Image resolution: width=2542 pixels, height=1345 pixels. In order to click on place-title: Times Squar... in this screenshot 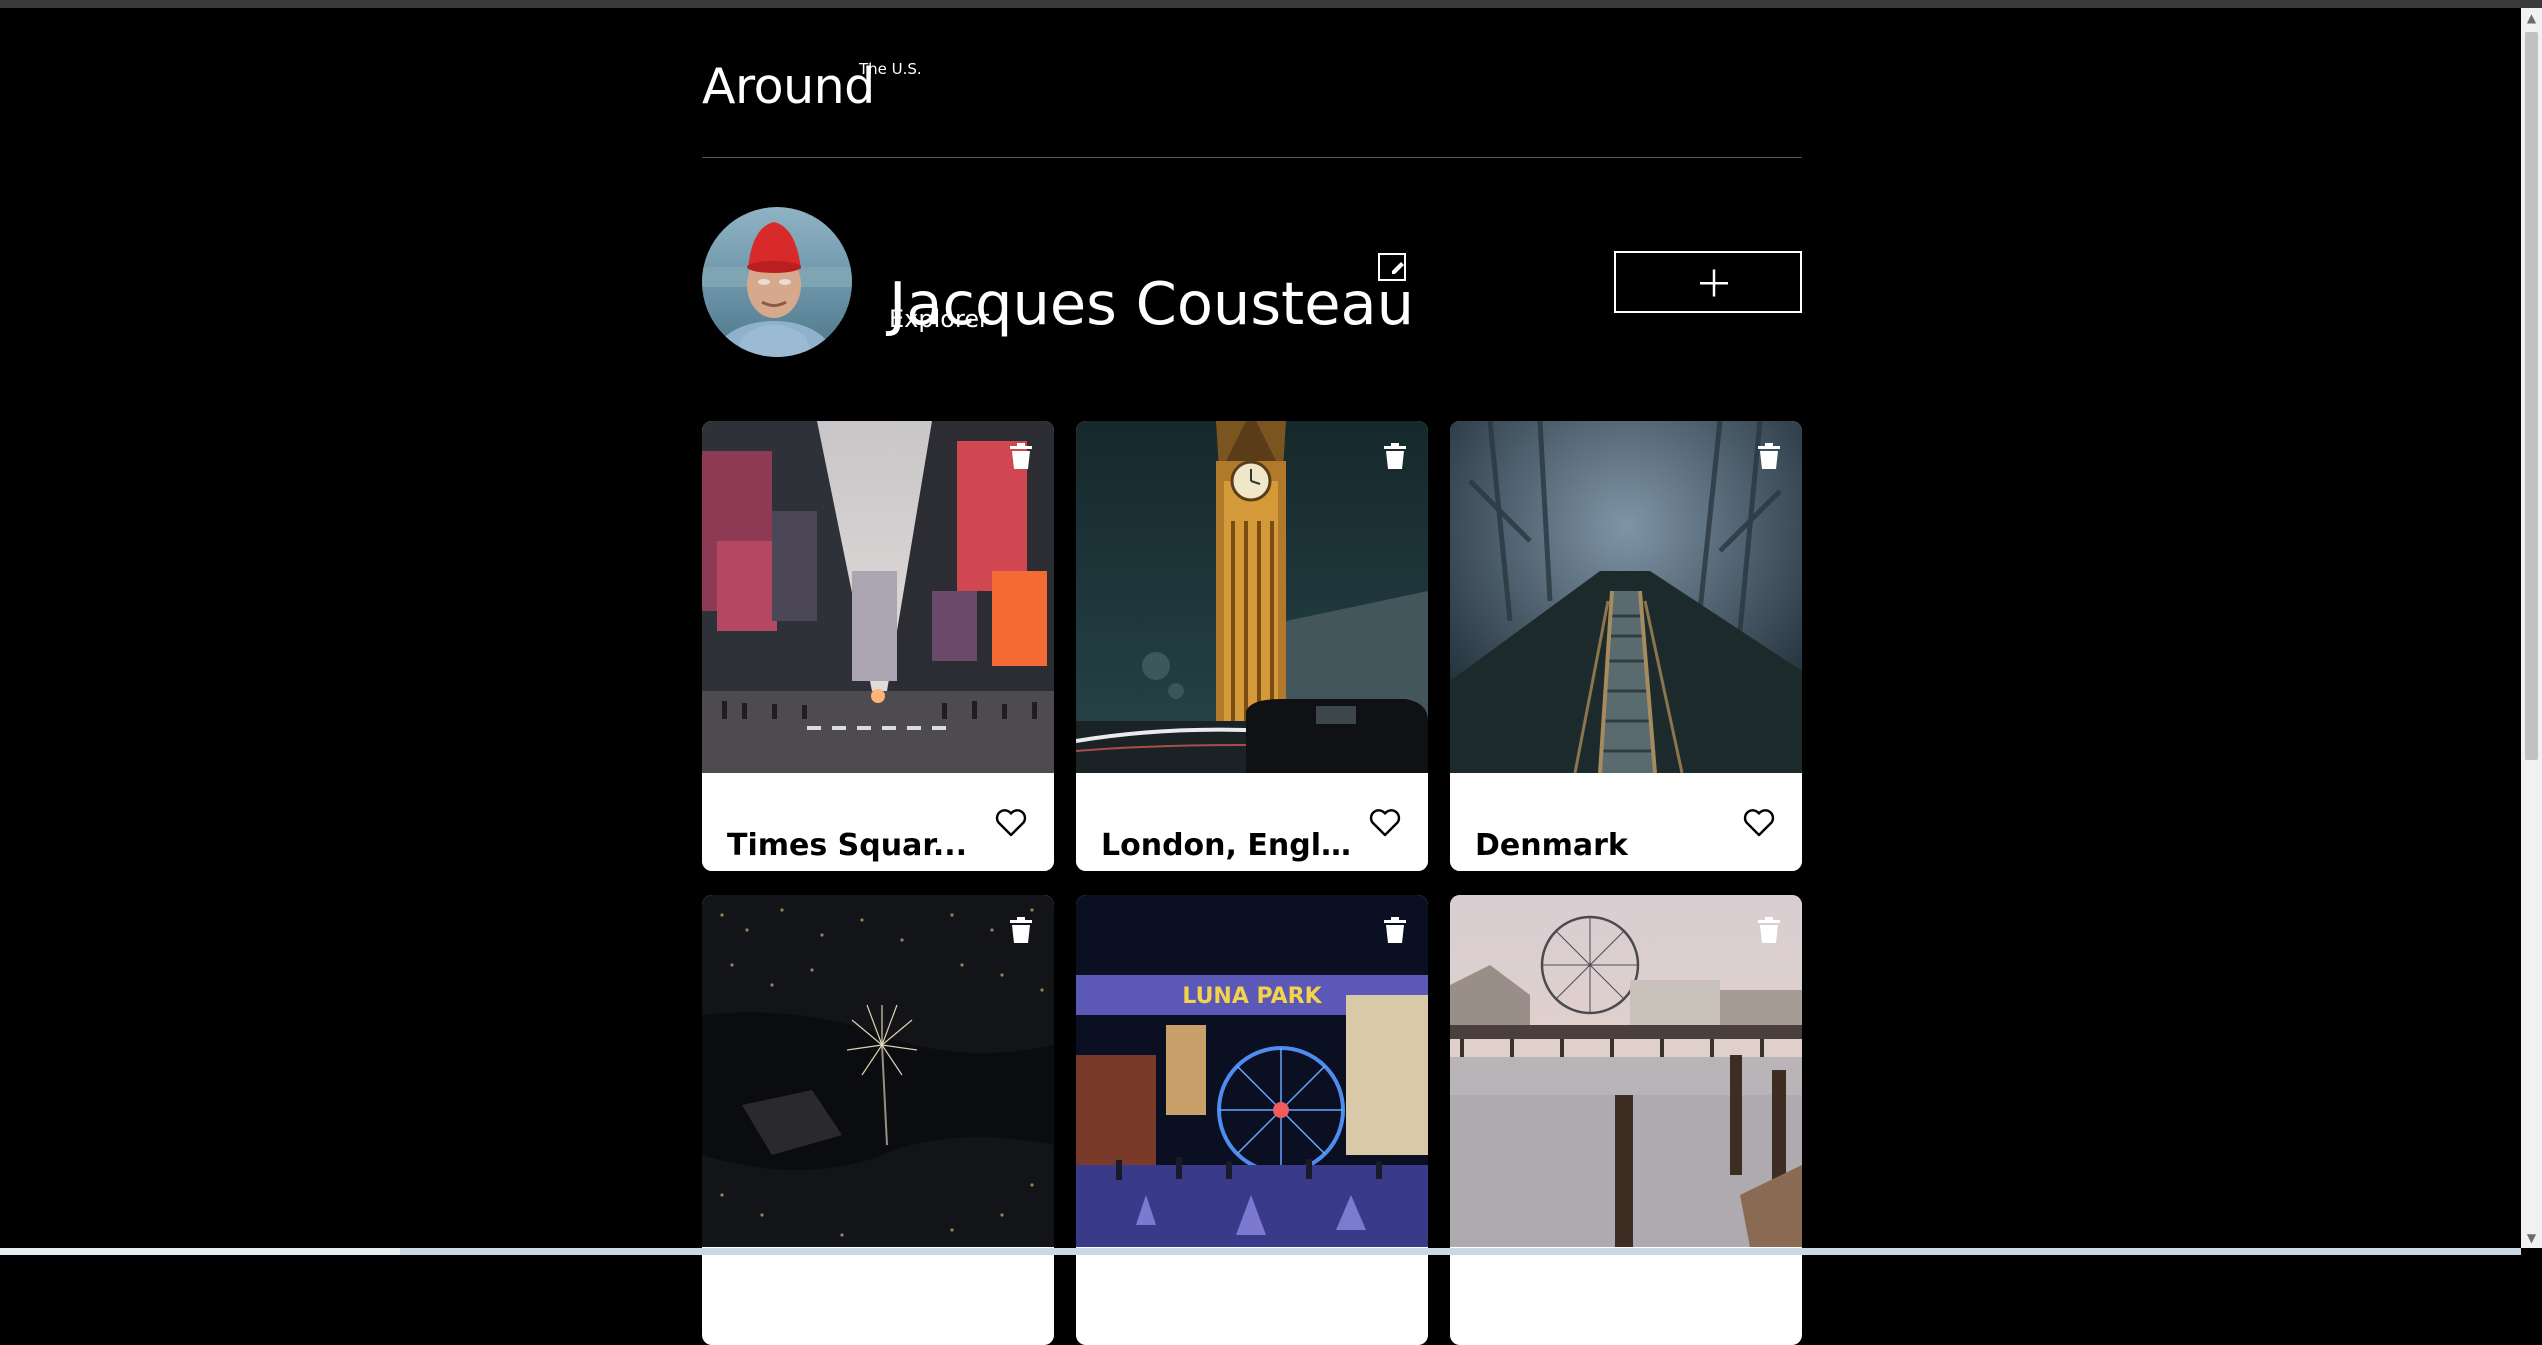, I will do `click(847, 845)`.